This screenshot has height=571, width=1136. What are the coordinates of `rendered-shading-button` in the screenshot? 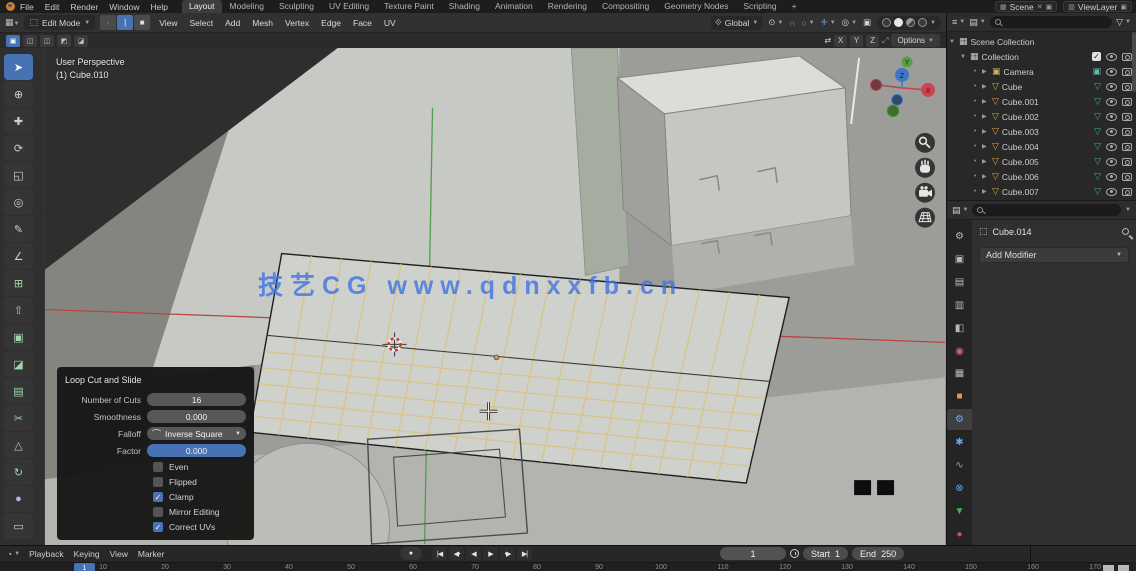 It's located at (923, 22).